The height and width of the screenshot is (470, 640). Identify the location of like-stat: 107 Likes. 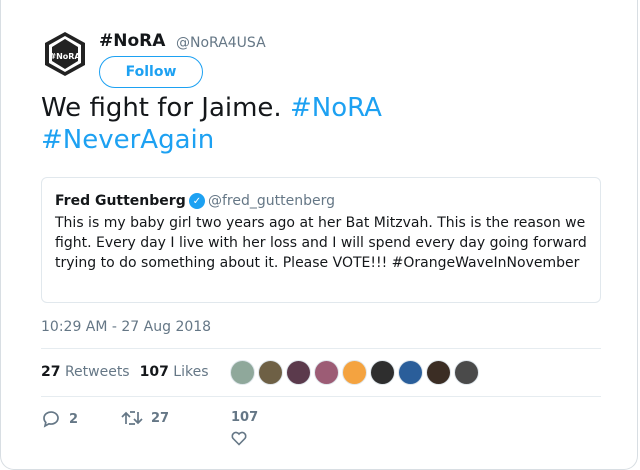
(174, 372).